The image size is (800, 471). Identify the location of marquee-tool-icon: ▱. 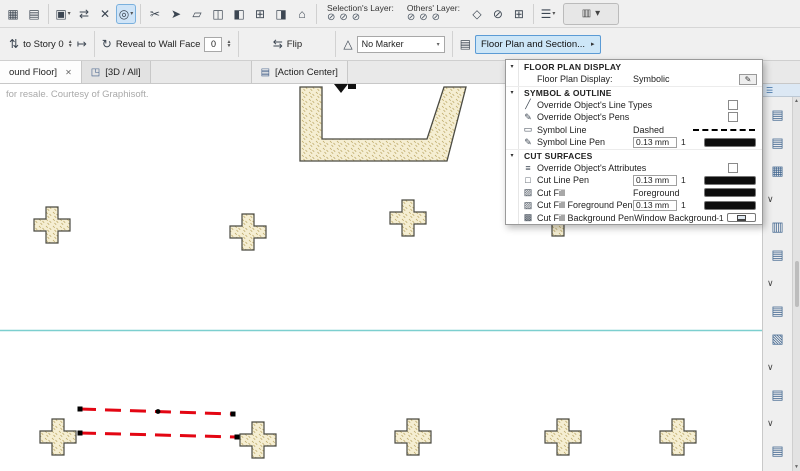
(197, 14).